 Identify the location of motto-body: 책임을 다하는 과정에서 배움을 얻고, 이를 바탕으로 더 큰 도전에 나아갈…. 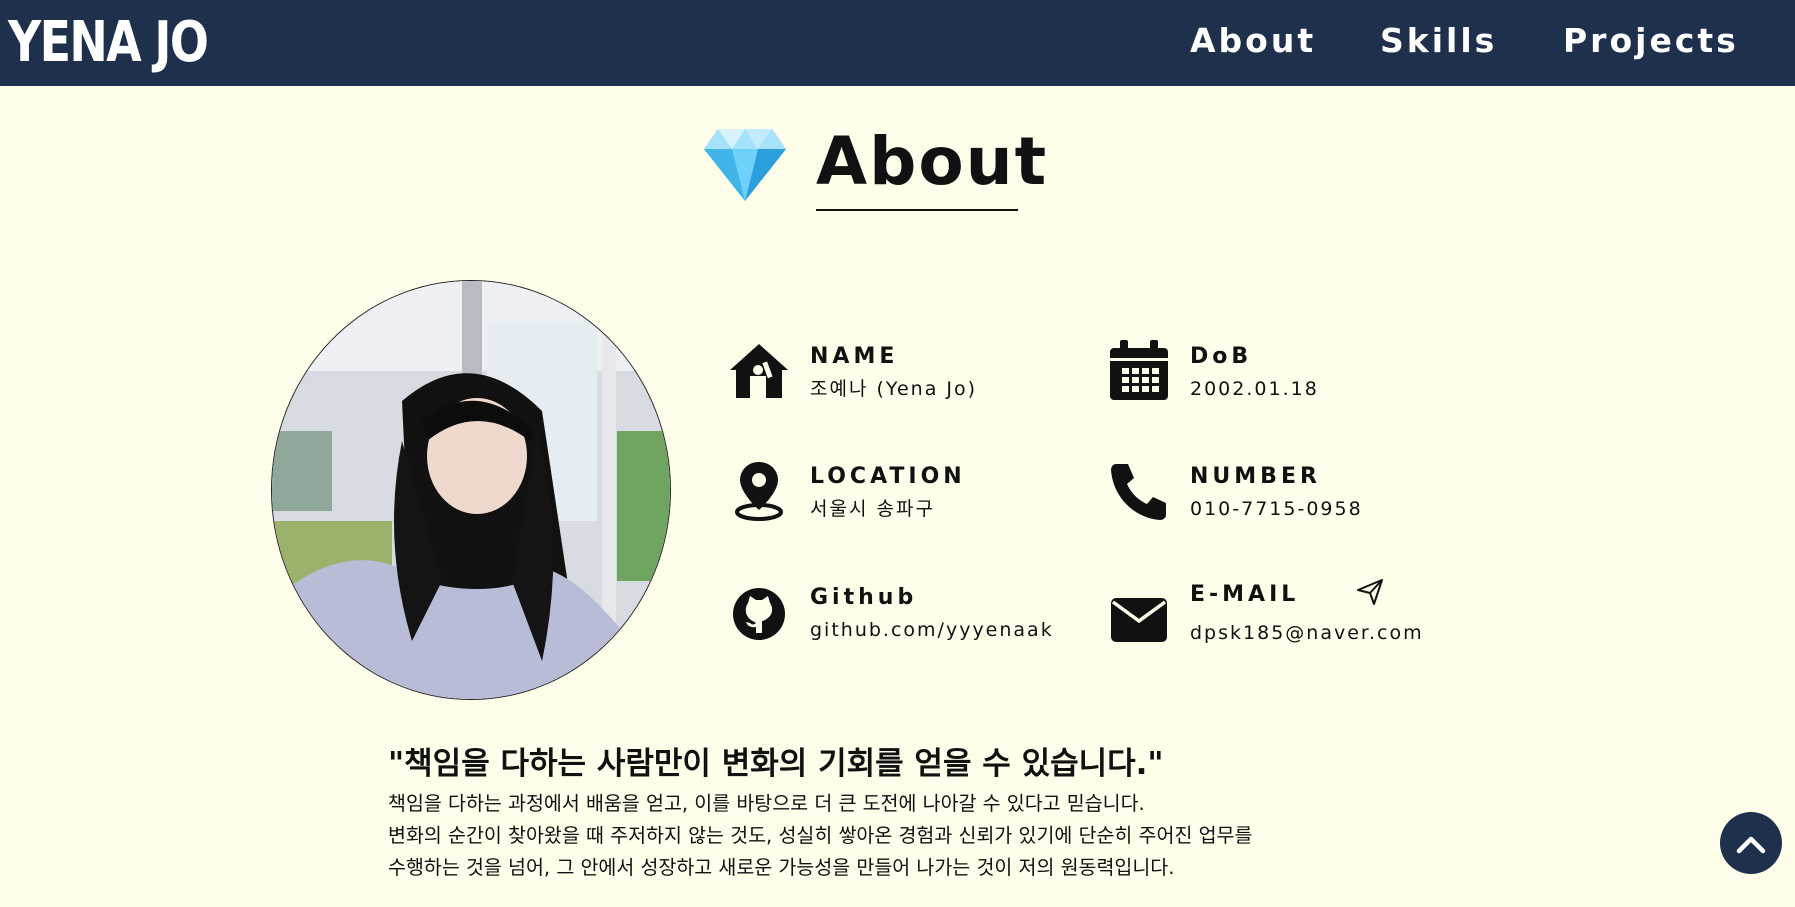
(820, 836).